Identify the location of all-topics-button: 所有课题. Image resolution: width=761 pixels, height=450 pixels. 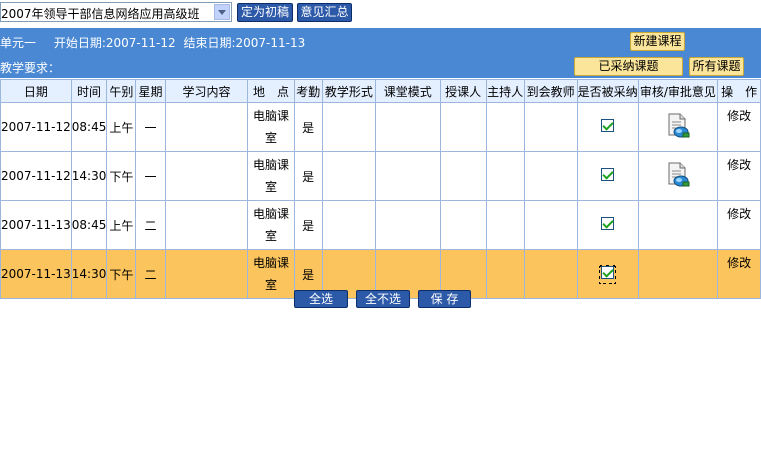
(716, 66).